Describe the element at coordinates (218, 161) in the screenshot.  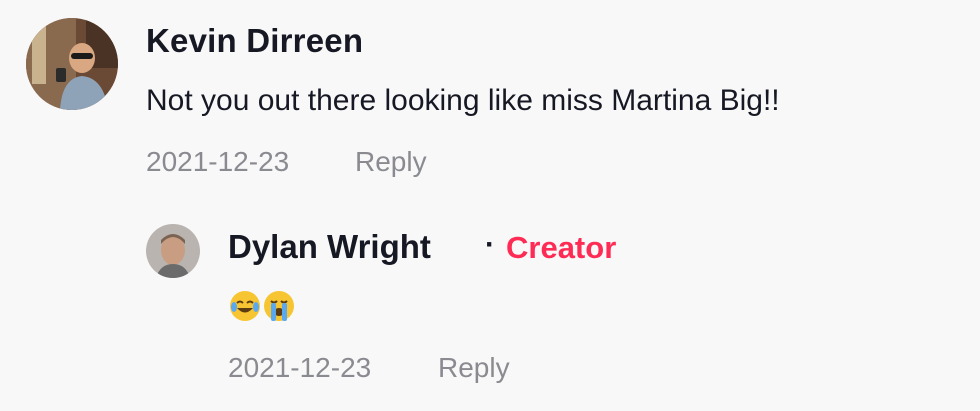
I see `comment-date: 2021-12-23` at that location.